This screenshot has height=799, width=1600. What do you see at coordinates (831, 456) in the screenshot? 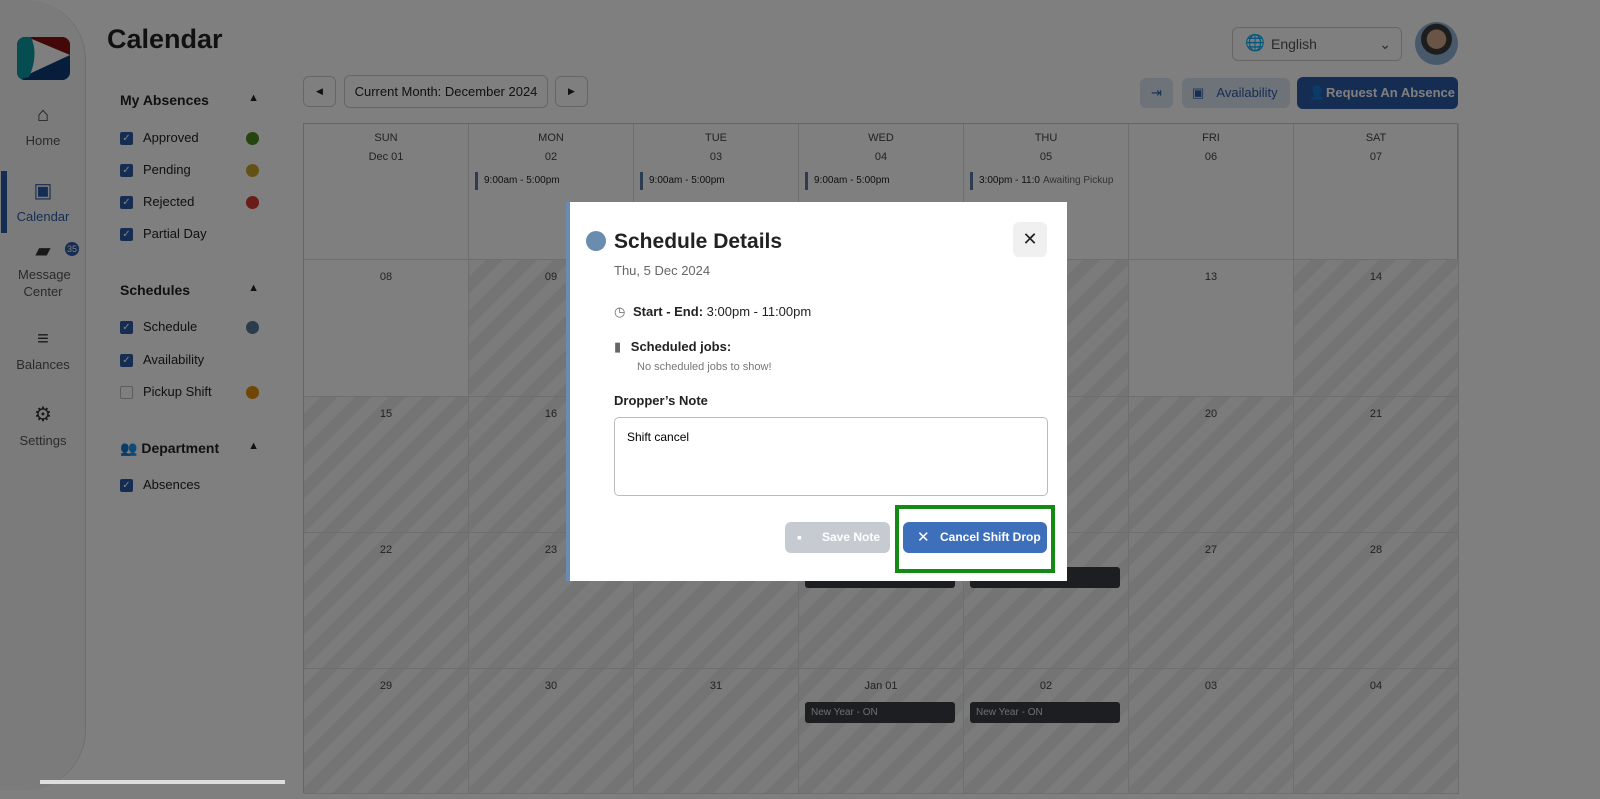
I see `dropper-note-input: Shift cancel` at bounding box center [831, 456].